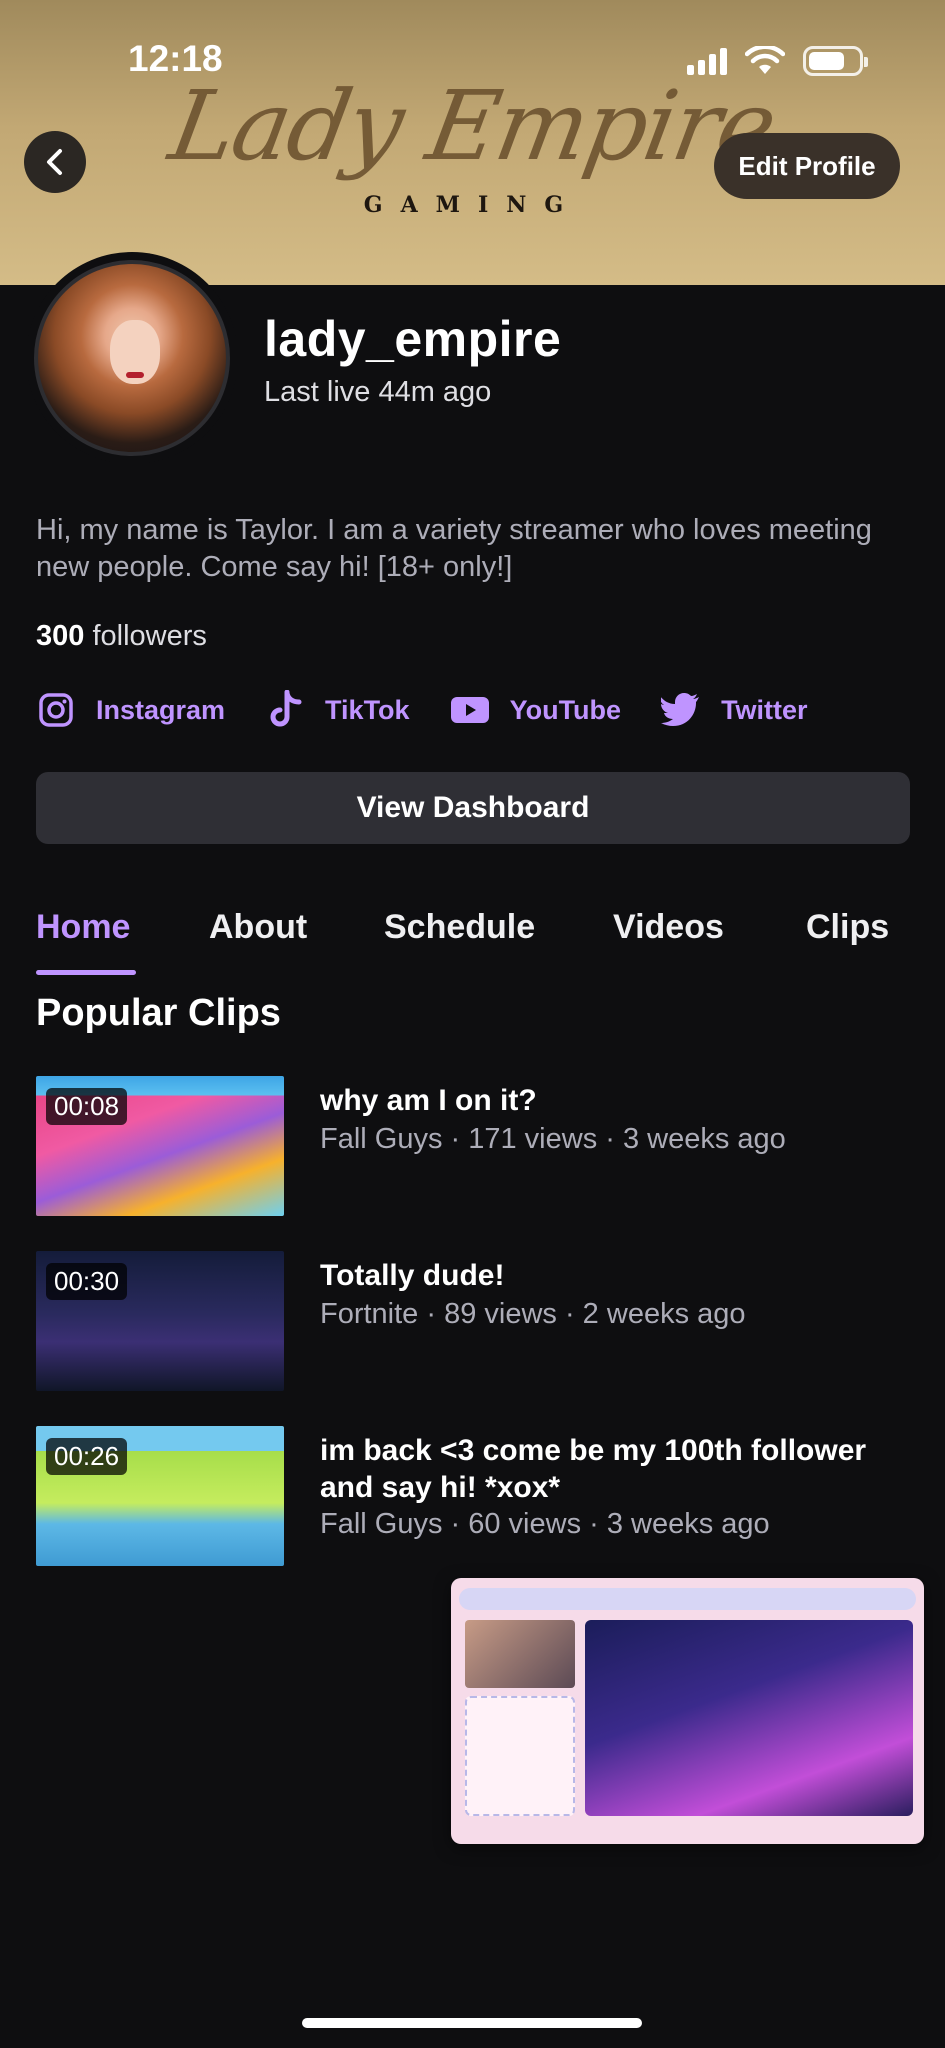  I want to click on clip-duration: 00:26, so click(87, 1456).